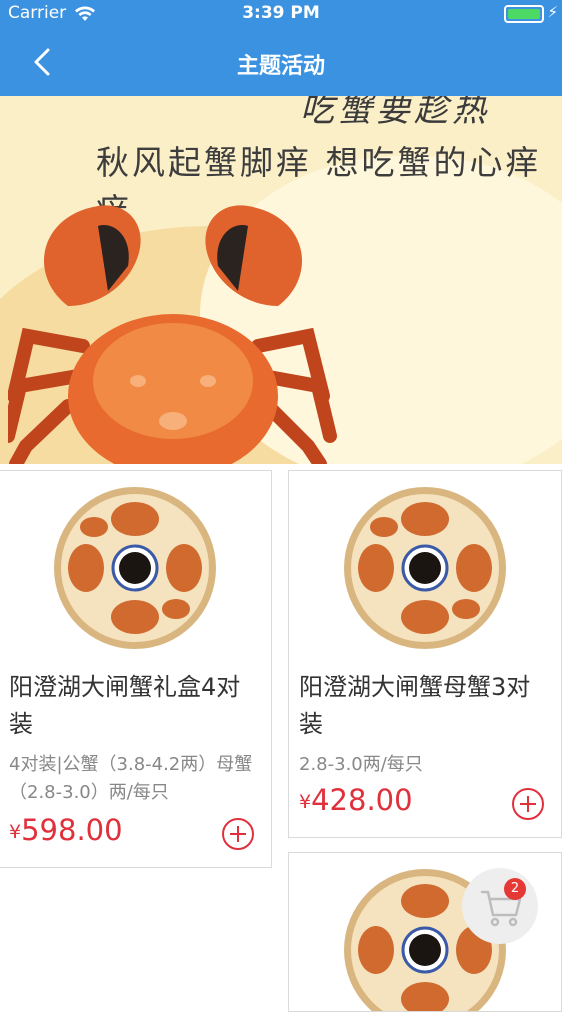  What do you see at coordinates (172, 334) in the screenshot?
I see `crab-illustration` at bounding box center [172, 334].